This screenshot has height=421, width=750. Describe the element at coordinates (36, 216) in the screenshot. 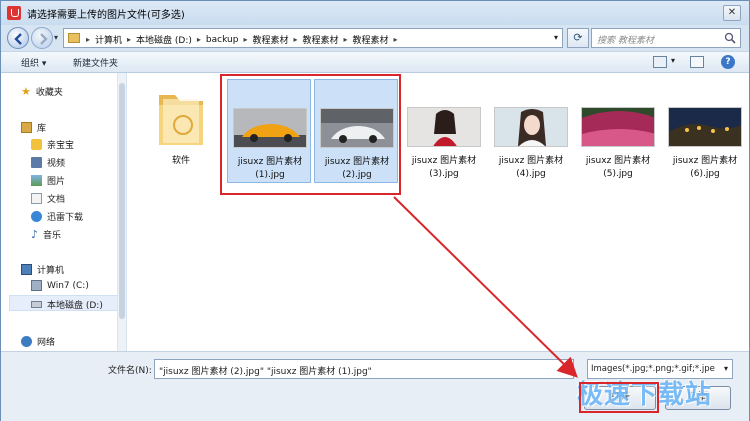

I see `download-icon` at that location.